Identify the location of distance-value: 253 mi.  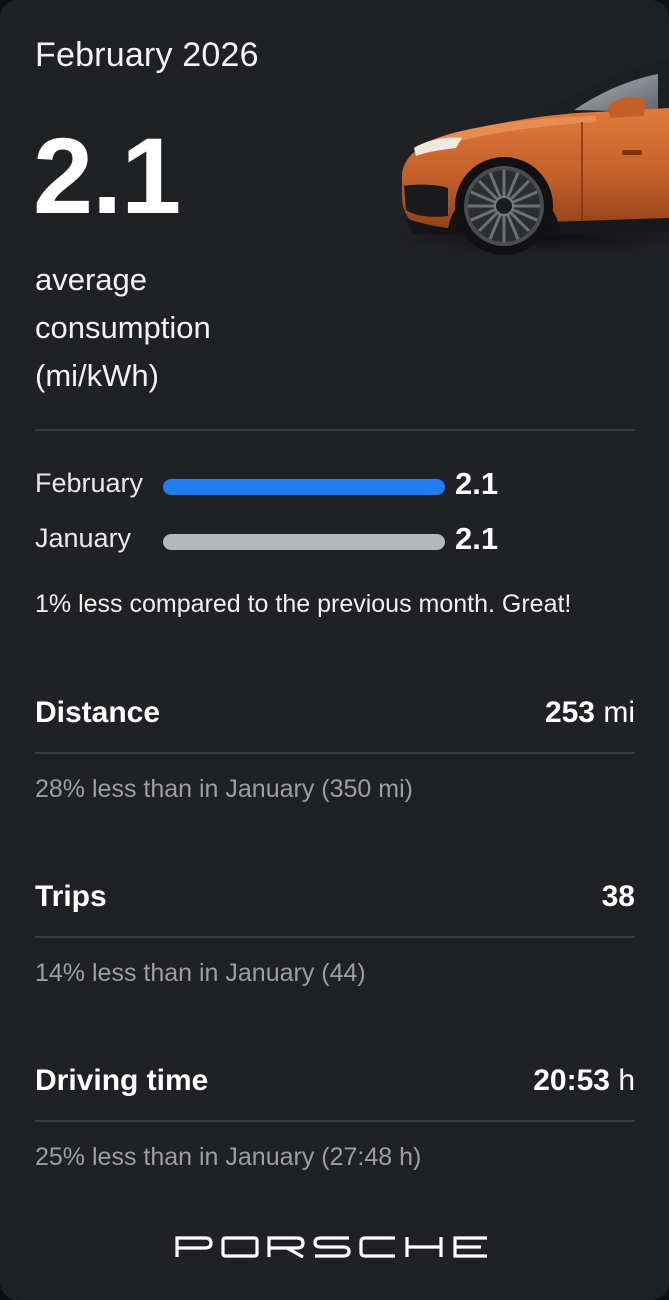
(590, 713).